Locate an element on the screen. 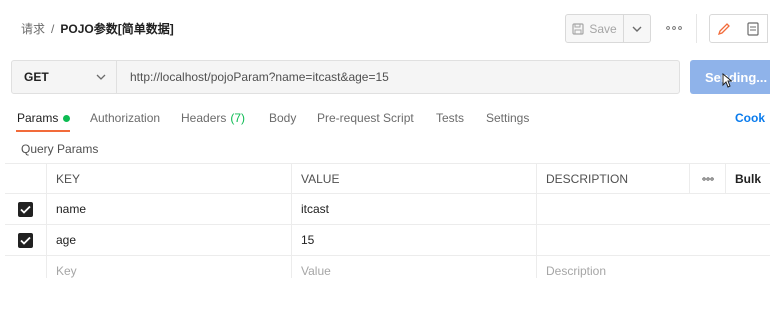 Image resolution: width=770 pixels, height=309 pixels. tab-settings: Settings is located at coordinates (507, 118).